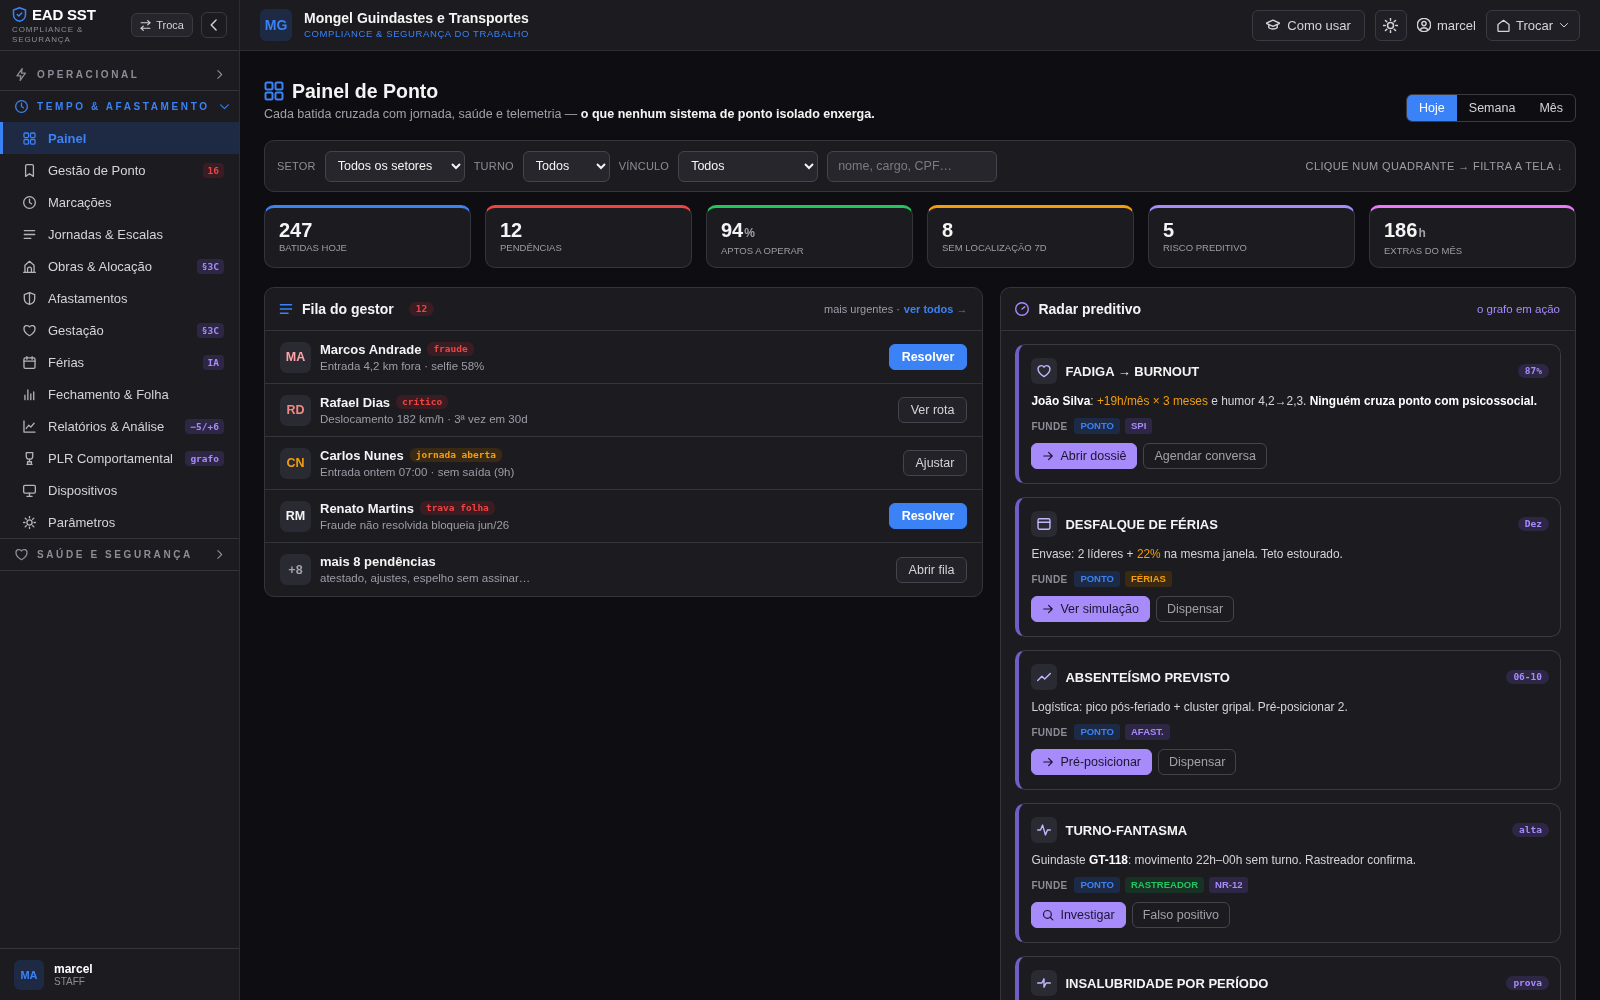 The height and width of the screenshot is (1000, 1600). Describe the element at coordinates (371, 349) in the screenshot. I see `person-name: Marcos Andrade` at that location.